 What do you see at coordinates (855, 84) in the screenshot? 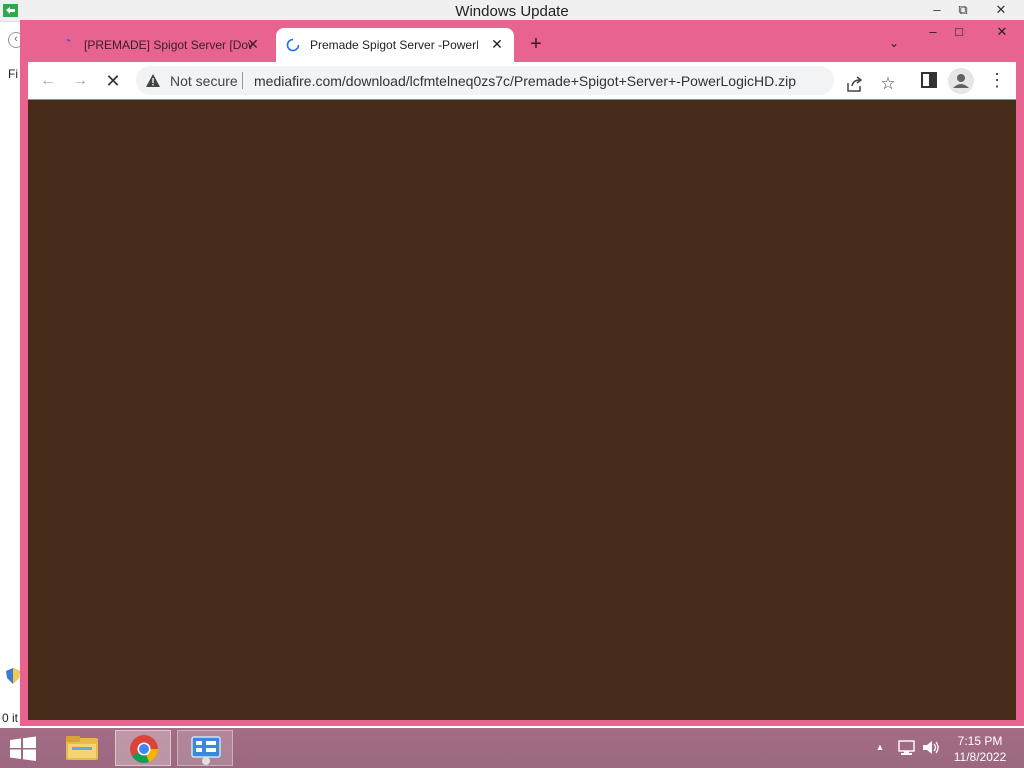
I see `share-icon` at bounding box center [855, 84].